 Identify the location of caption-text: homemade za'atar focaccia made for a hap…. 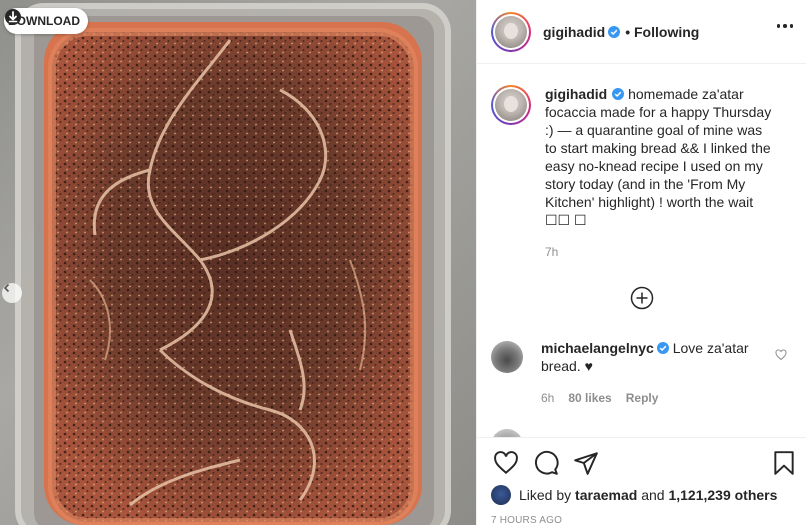
(658, 157).